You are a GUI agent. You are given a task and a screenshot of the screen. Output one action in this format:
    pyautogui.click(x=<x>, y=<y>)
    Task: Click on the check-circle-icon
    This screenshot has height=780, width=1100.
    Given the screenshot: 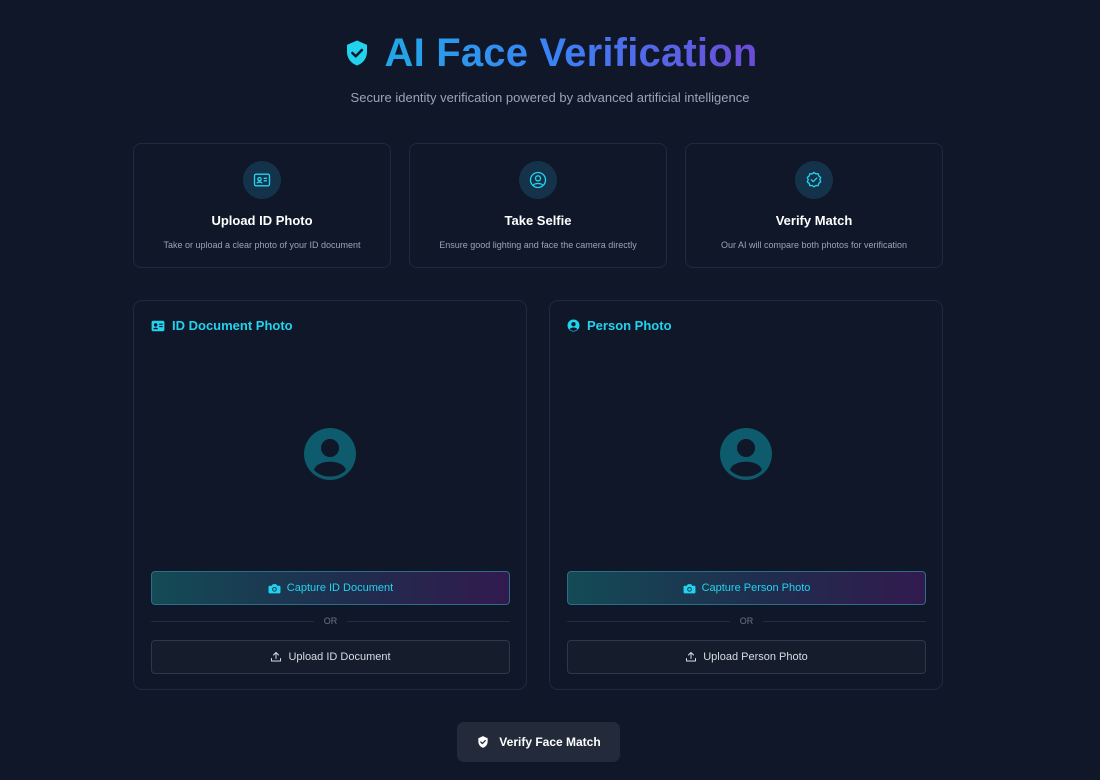 What is the action you would take?
    pyautogui.click(x=814, y=179)
    